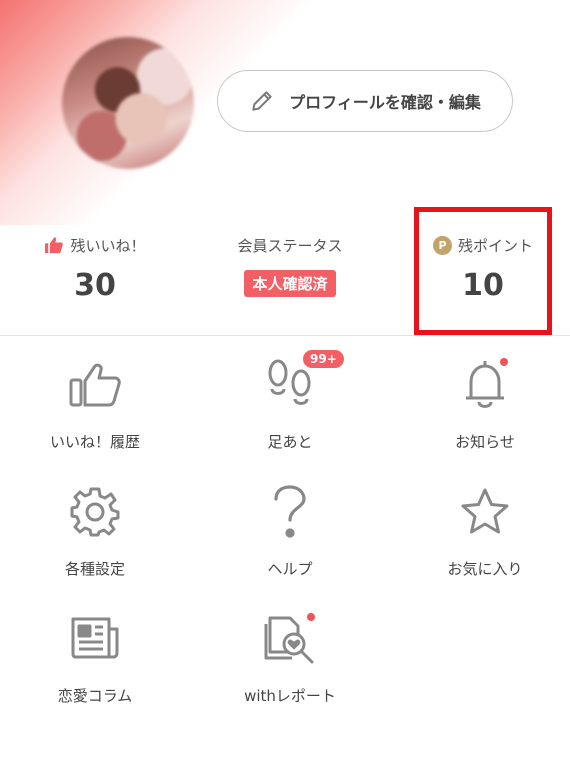 Image resolution: width=570 pixels, height=766 pixels. Describe the element at coordinates (311, 617) in the screenshot. I see `report-dot` at that location.